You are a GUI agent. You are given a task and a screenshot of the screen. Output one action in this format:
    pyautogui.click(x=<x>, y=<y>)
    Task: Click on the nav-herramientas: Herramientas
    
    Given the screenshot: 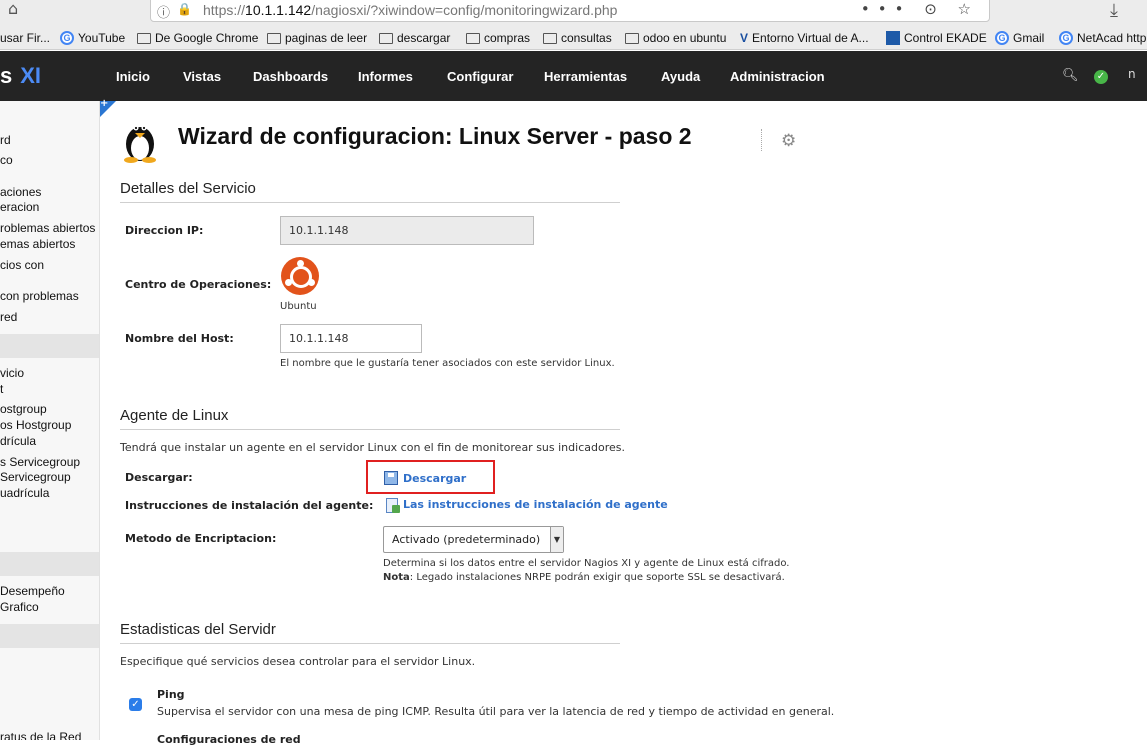 What is the action you would take?
    pyautogui.click(x=585, y=76)
    